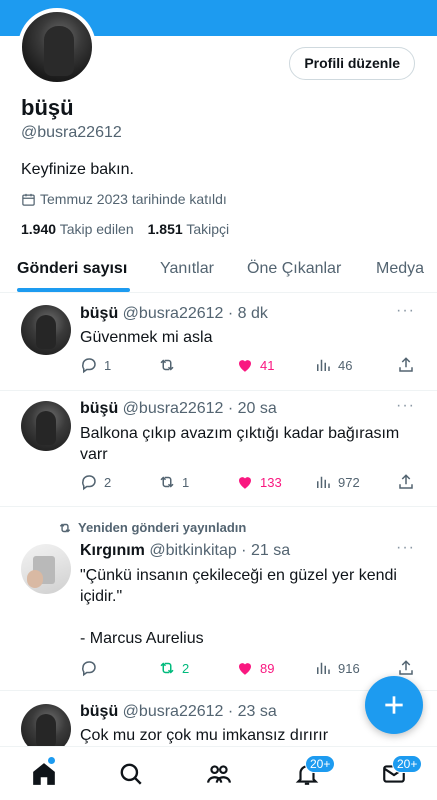 The height and width of the screenshot is (800, 437). I want to click on reply-button, so click(92, 668).